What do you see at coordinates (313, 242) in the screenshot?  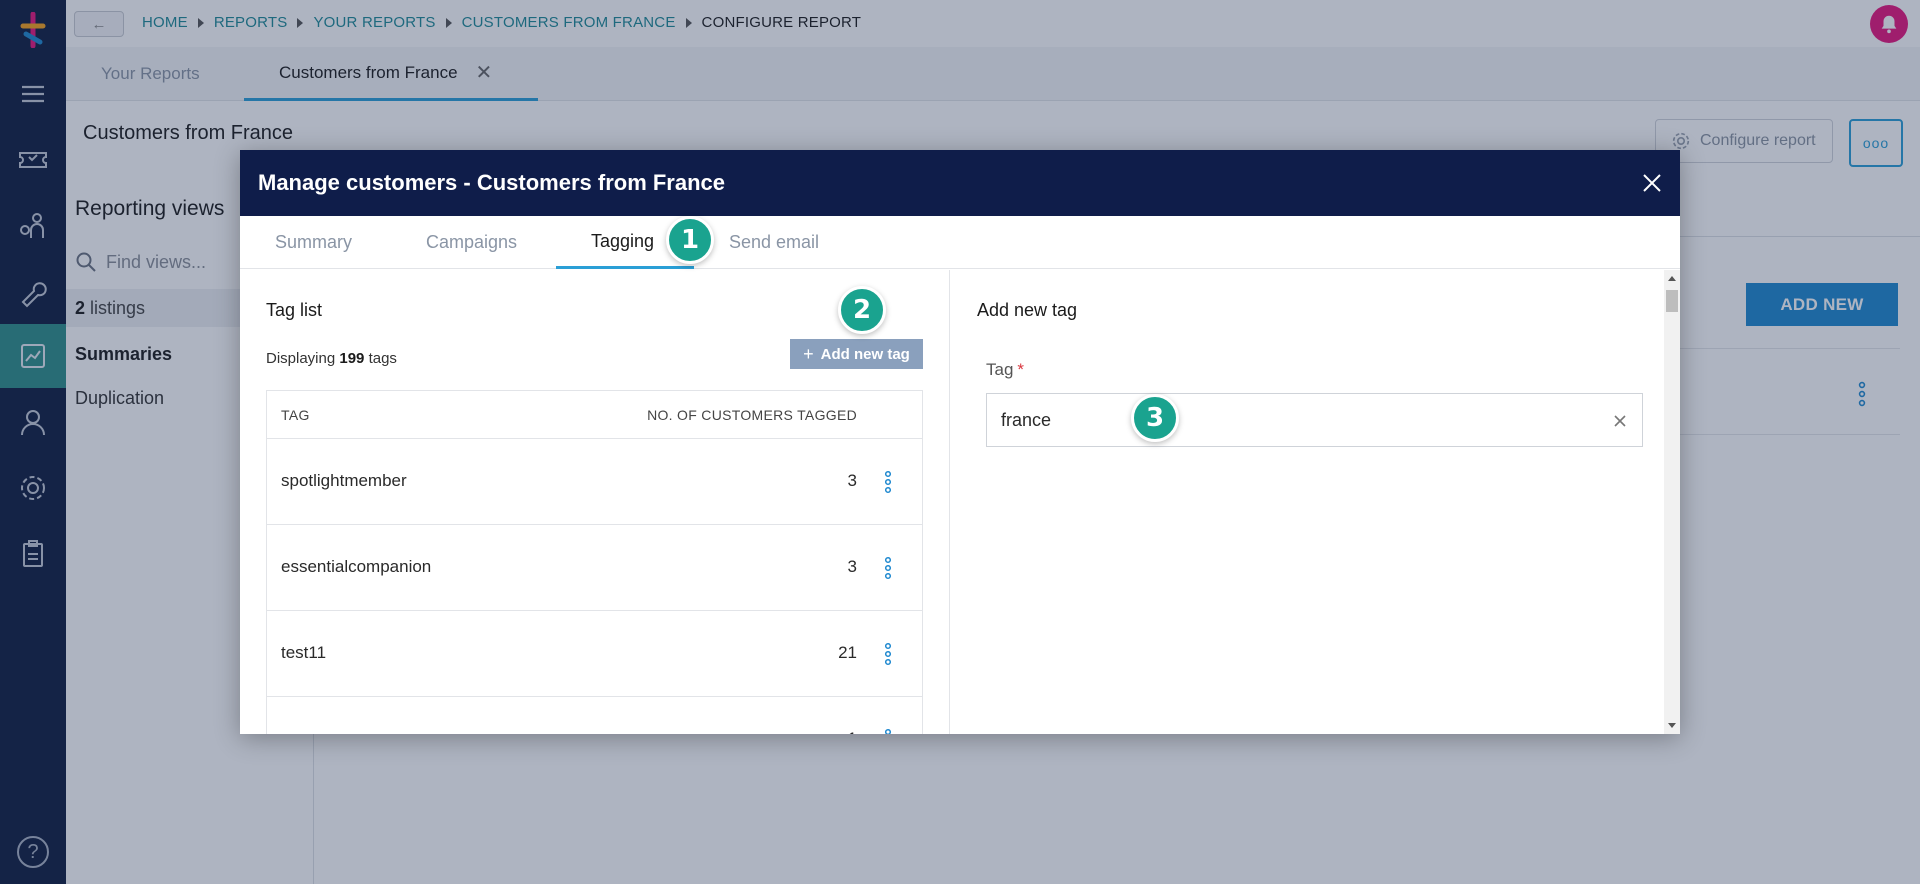 I see `tab-summary: Summary` at bounding box center [313, 242].